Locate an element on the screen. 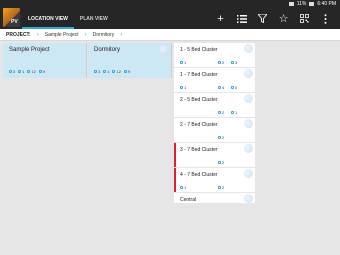  list-icon is located at coordinates (241, 18).